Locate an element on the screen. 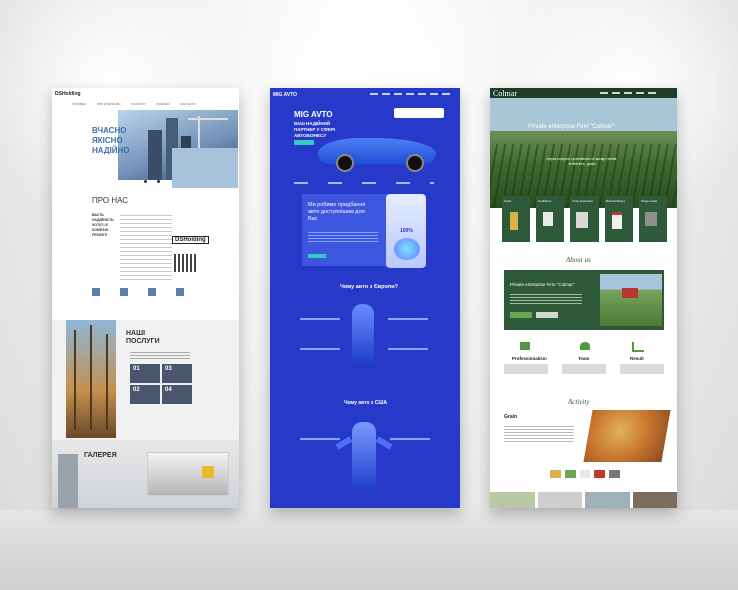 This screenshot has height=590, width=738. services-title: НАШІ ПОСЛУГИ is located at coordinates (143, 337).